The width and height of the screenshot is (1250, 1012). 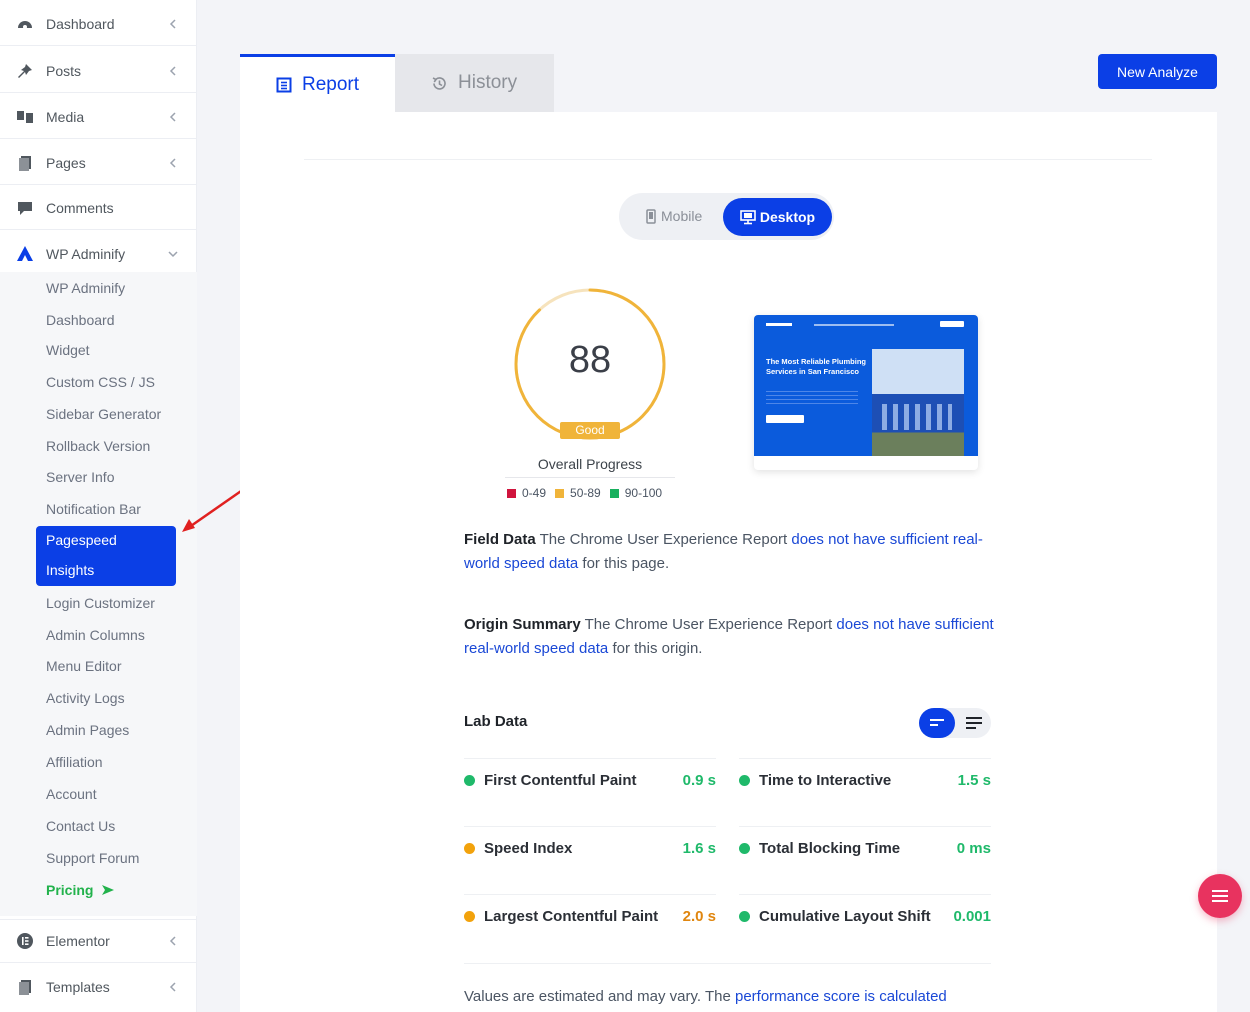 I want to click on compact-list-icon, so click(x=937, y=722).